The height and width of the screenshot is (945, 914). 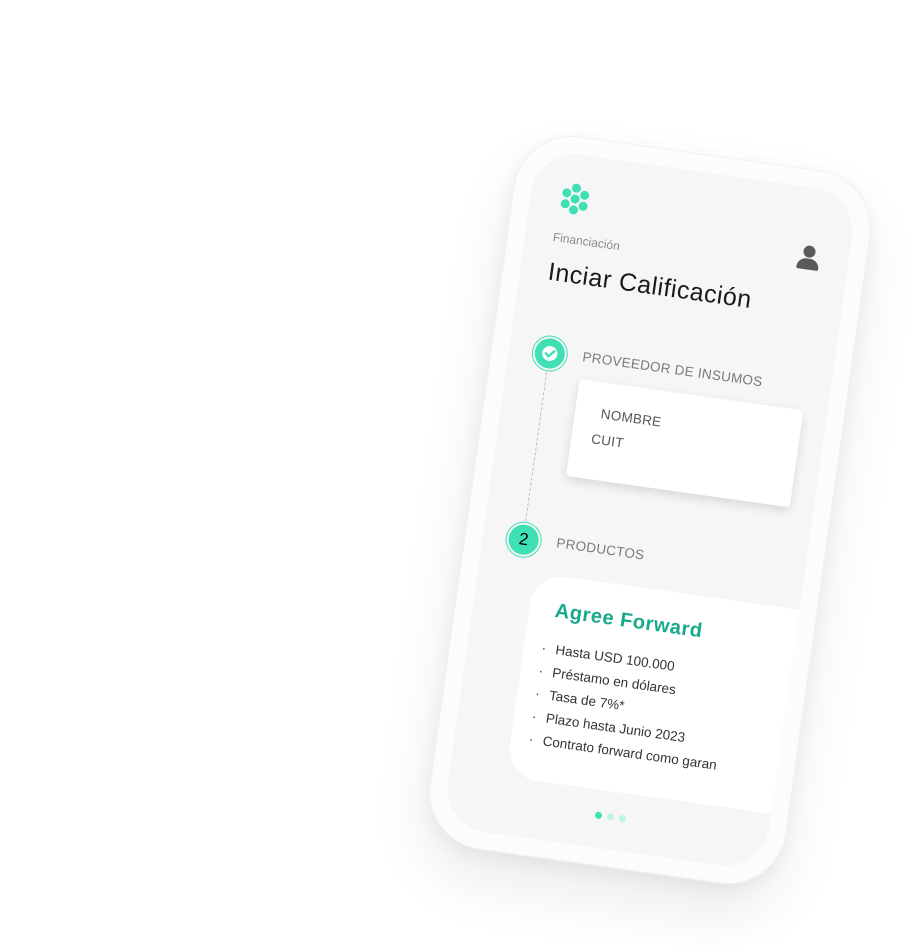 I want to click on step-2-badge: 2, so click(x=523, y=539).